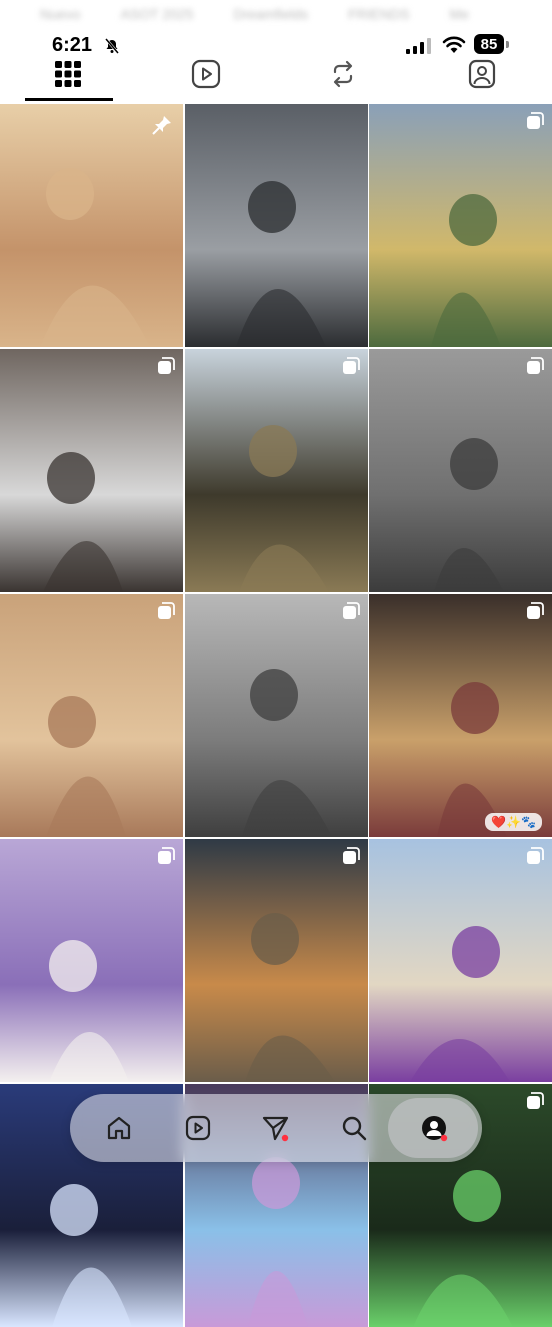 The image size is (552, 1327). I want to click on nav-search, so click(354, 1128).